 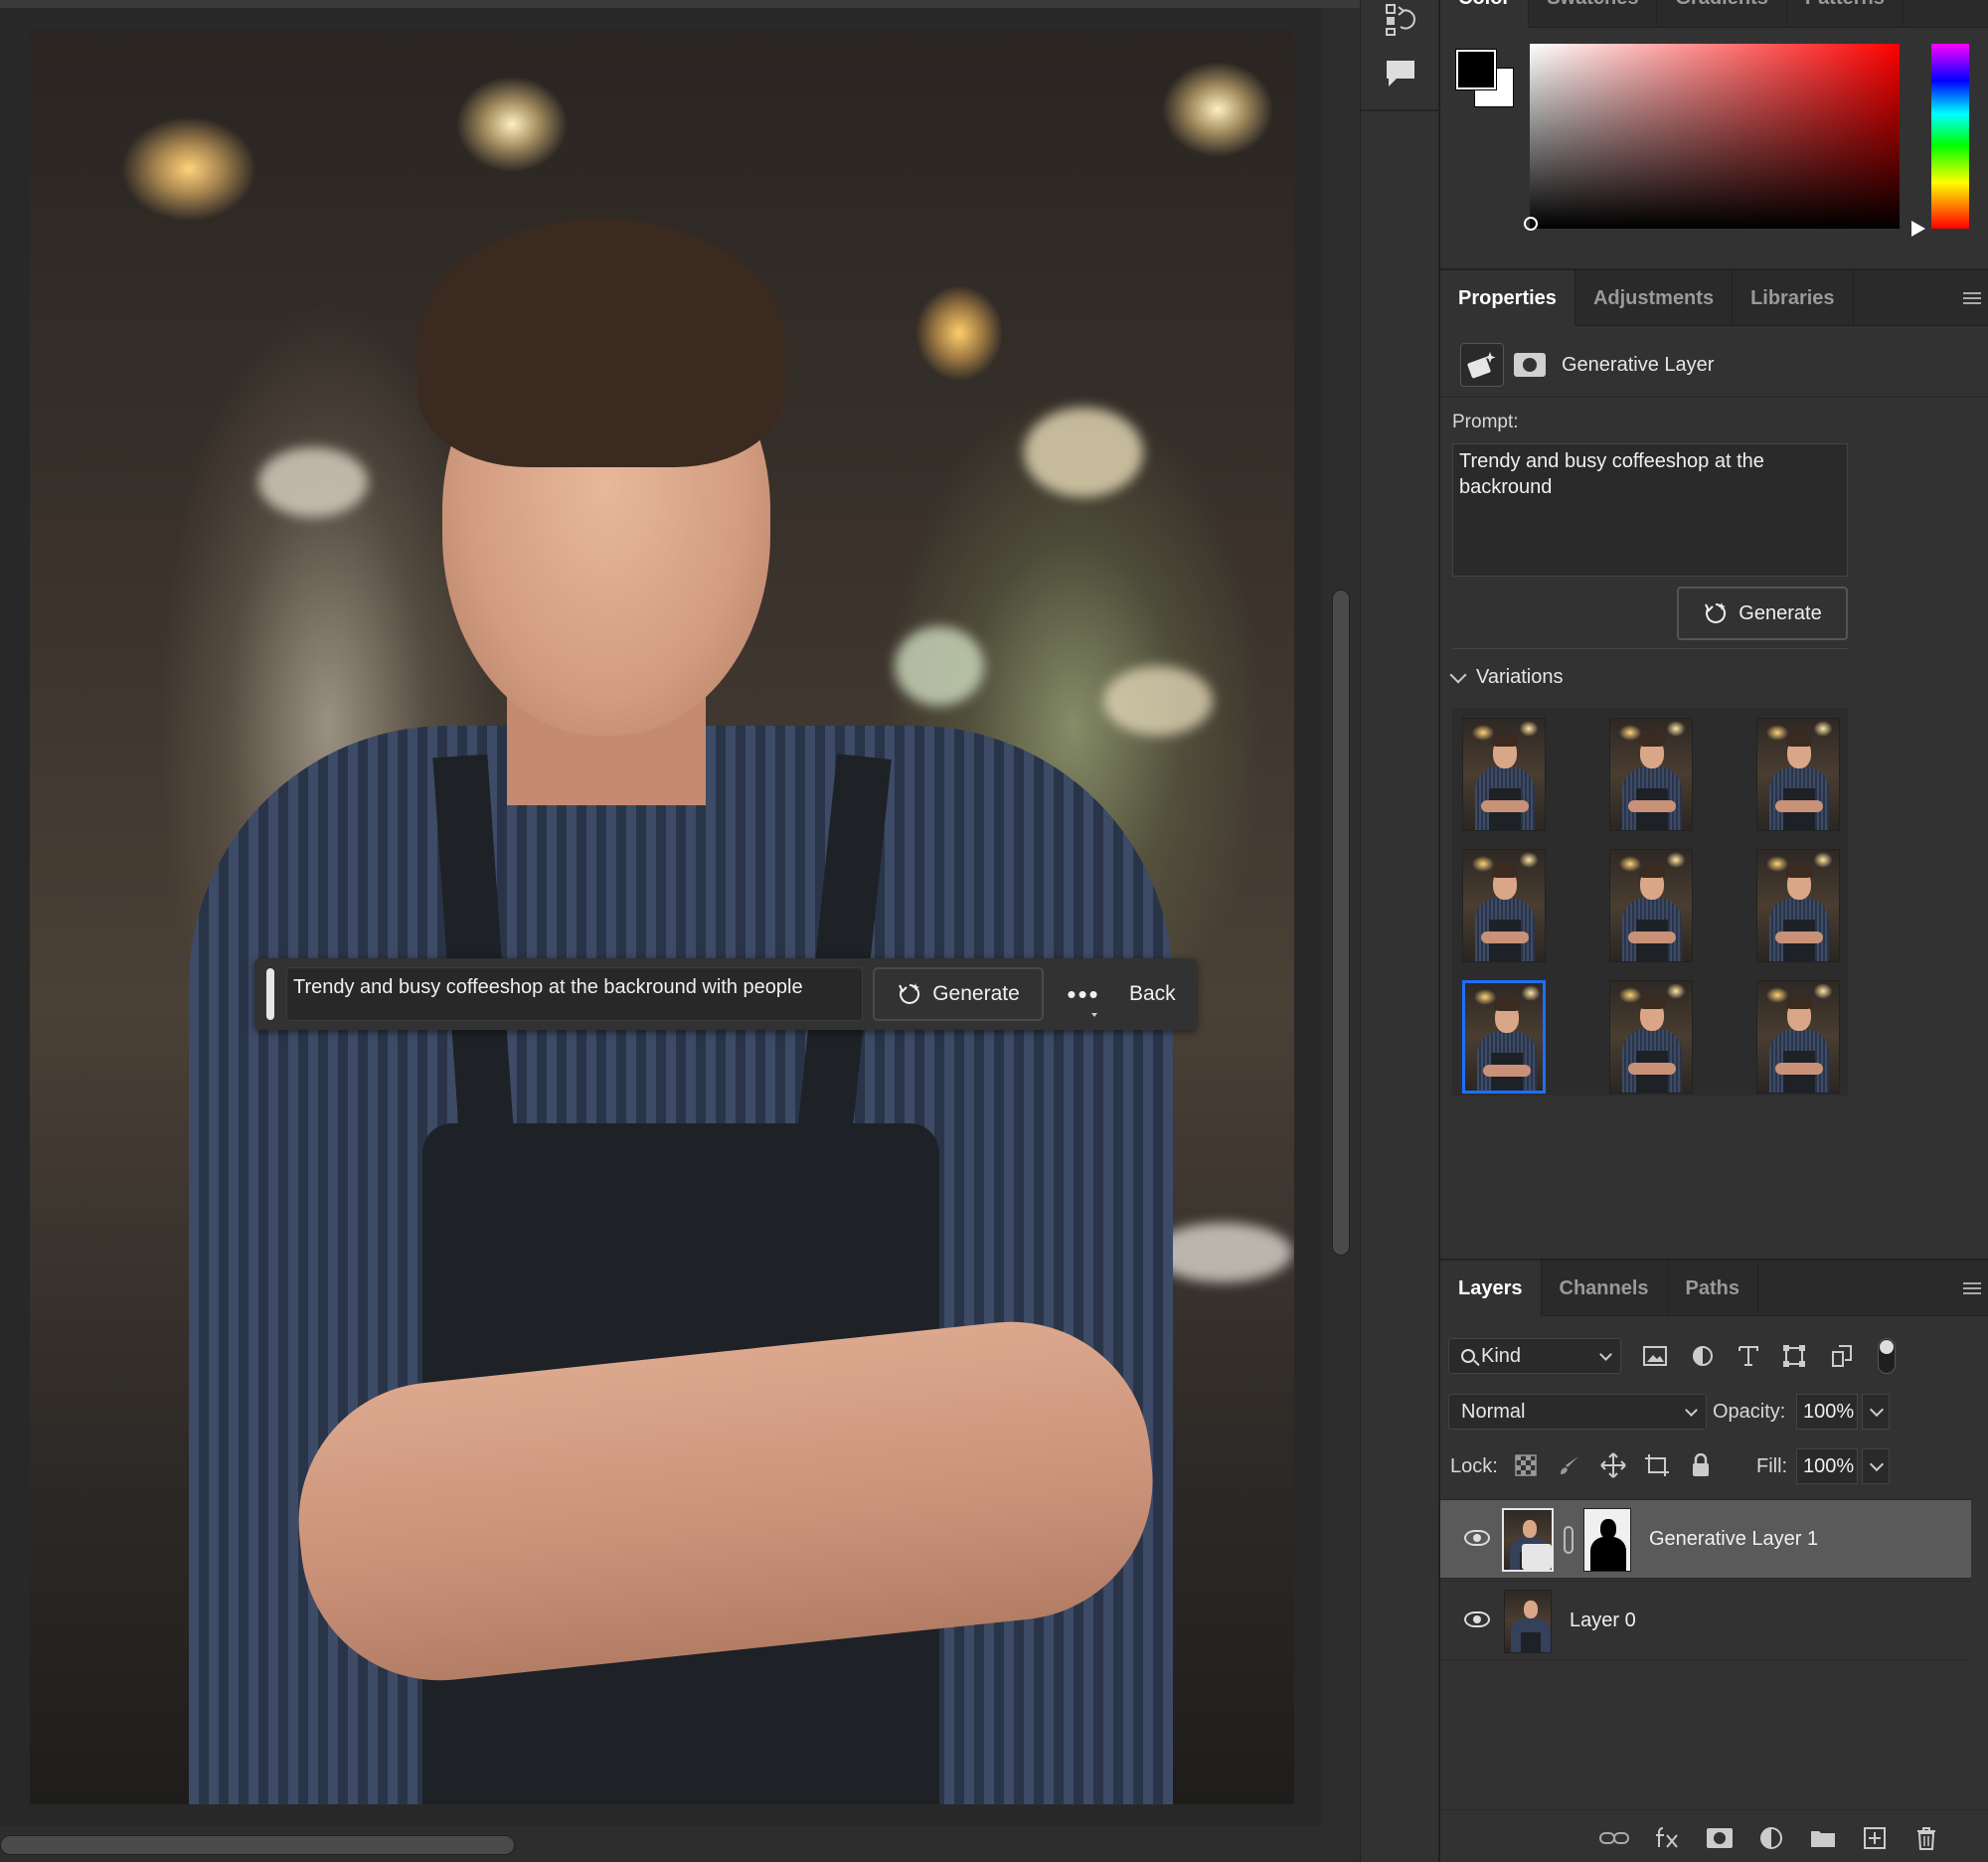 I want to click on properties-divider, so click(x=1650, y=648).